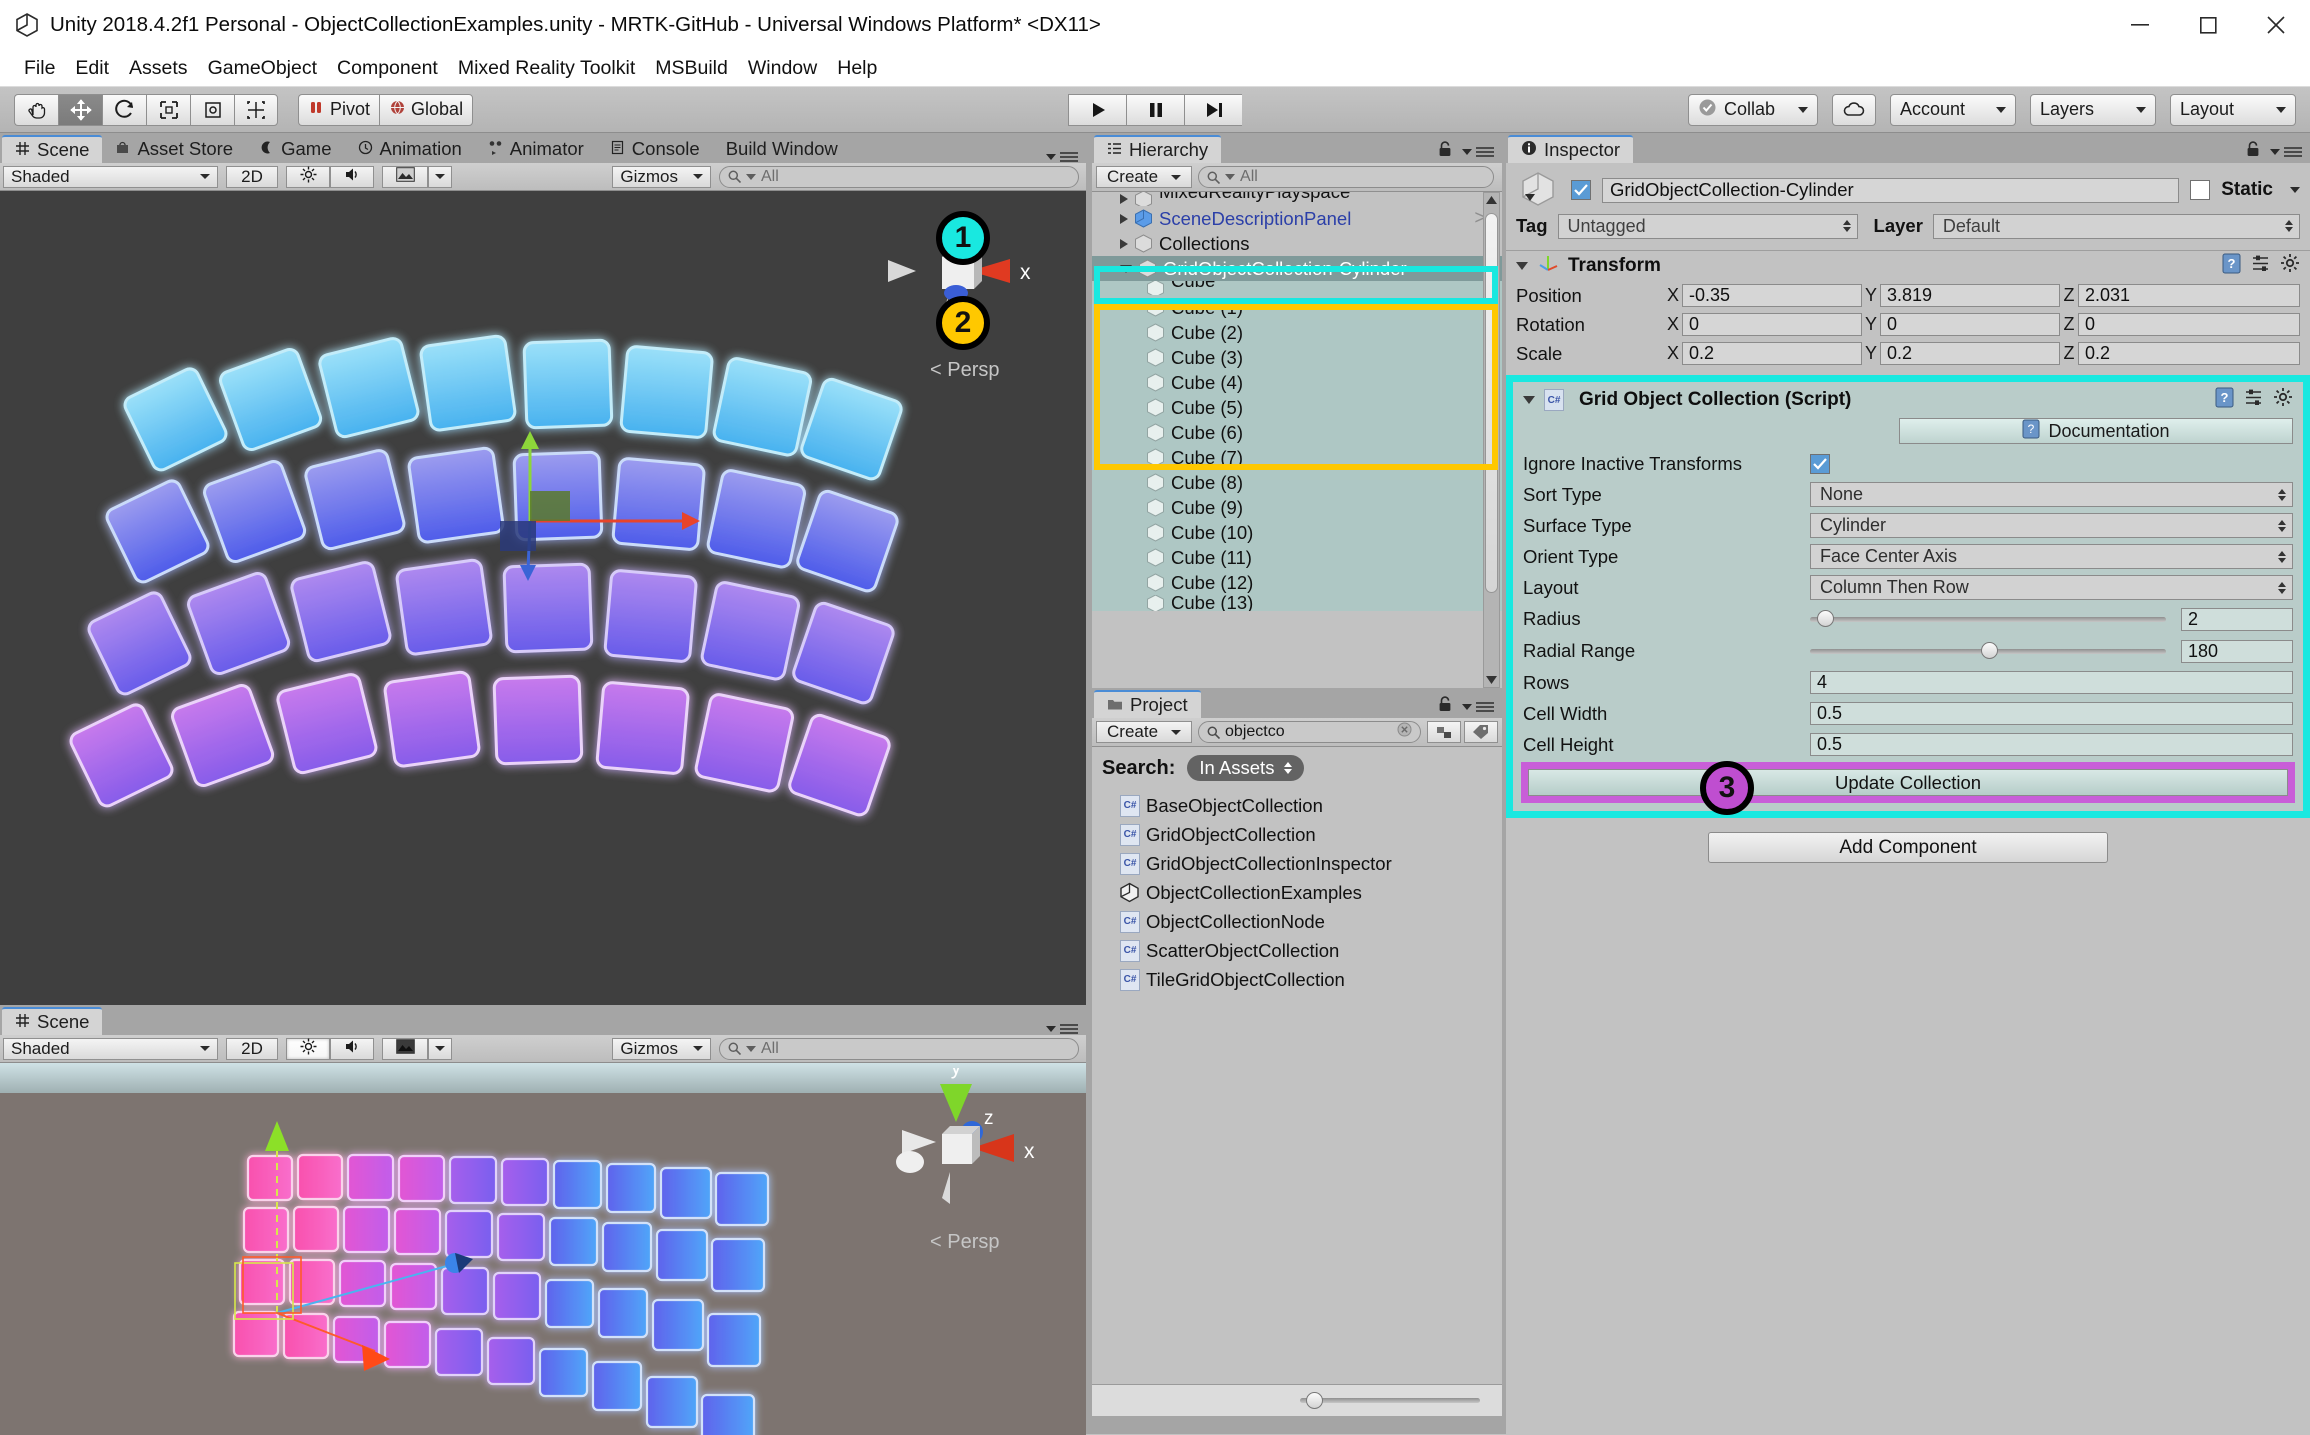  Describe the element at coordinates (308, 1048) in the screenshot. I see `lighting-toggle-button-bottom` at that location.